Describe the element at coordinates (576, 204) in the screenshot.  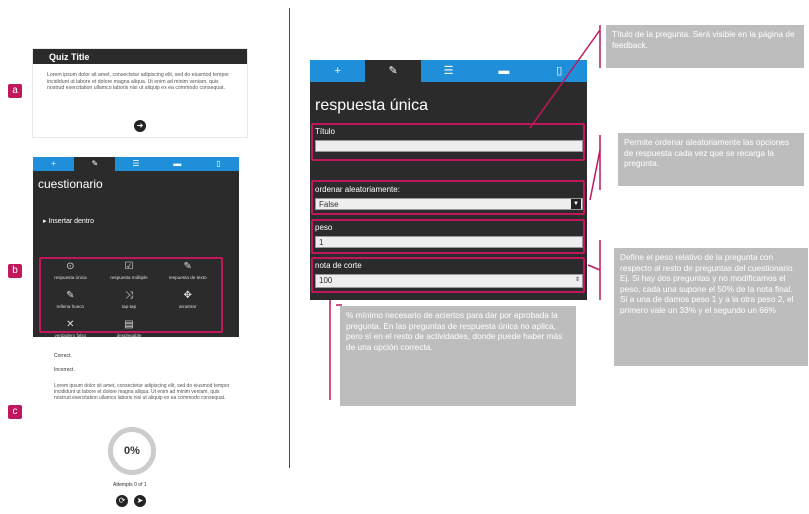
I see `chevron-down-icon: ▼` at that location.